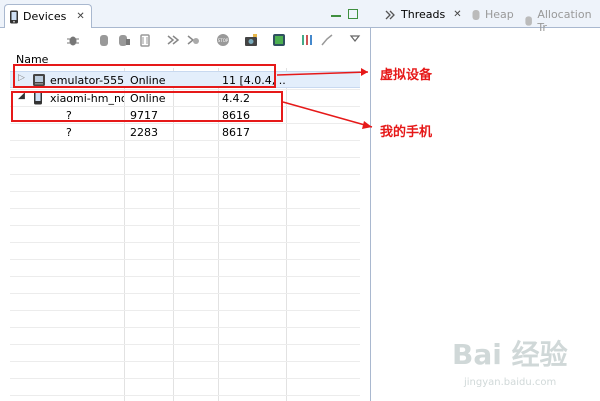 This screenshot has width=600, height=401. I want to click on watermark-text: Bai 经验, so click(510, 354).